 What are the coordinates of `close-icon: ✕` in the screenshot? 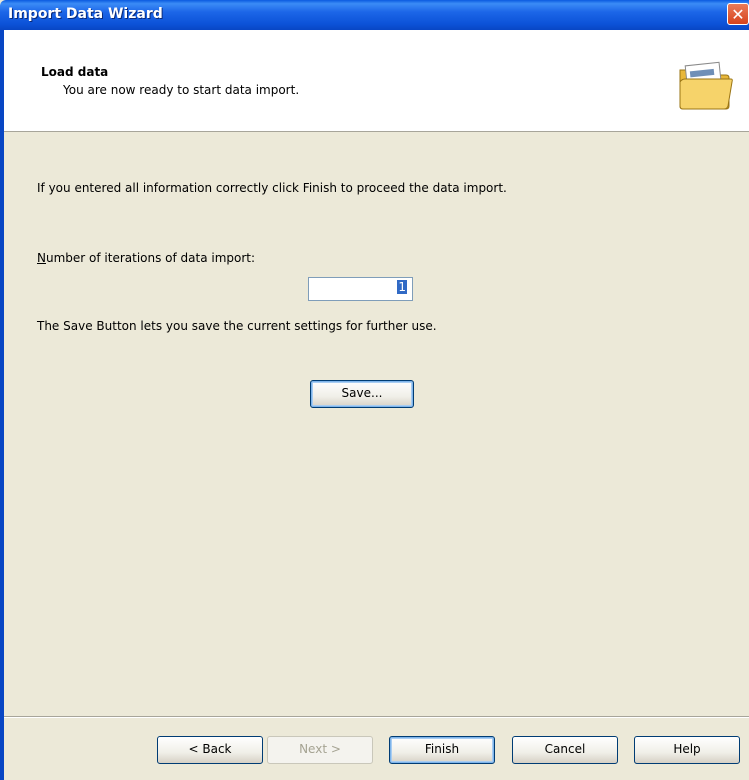 It's located at (738, 14).